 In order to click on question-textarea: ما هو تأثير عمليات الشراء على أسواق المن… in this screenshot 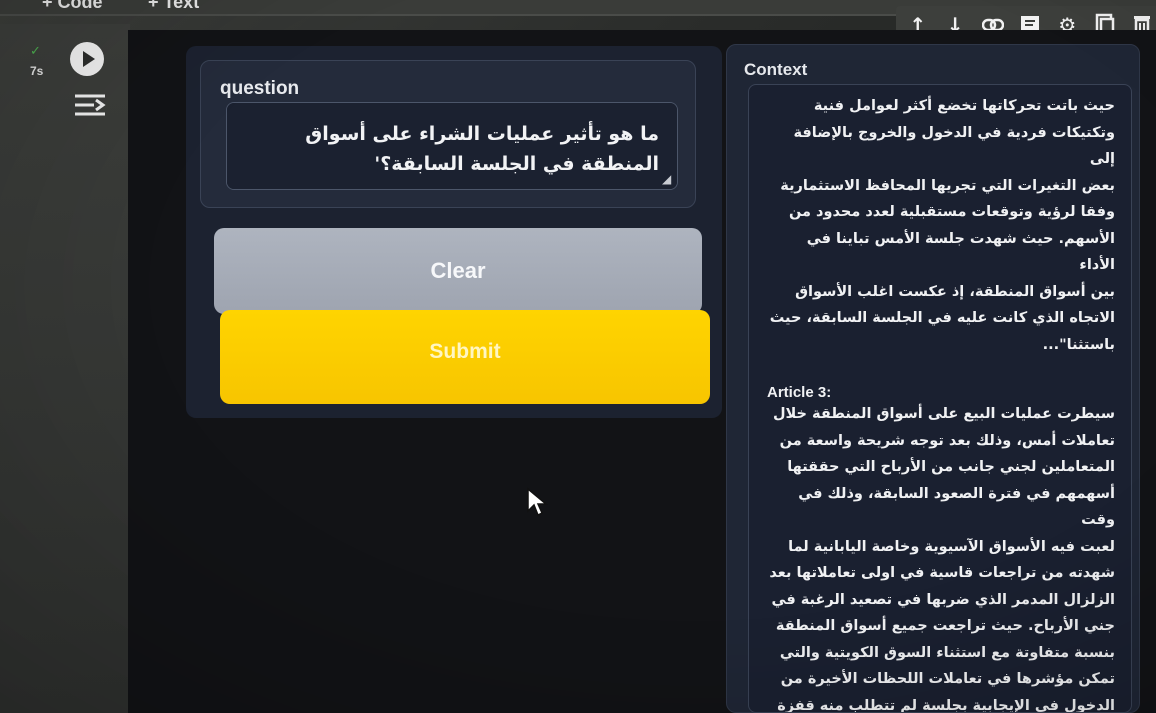, I will do `click(452, 146)`.